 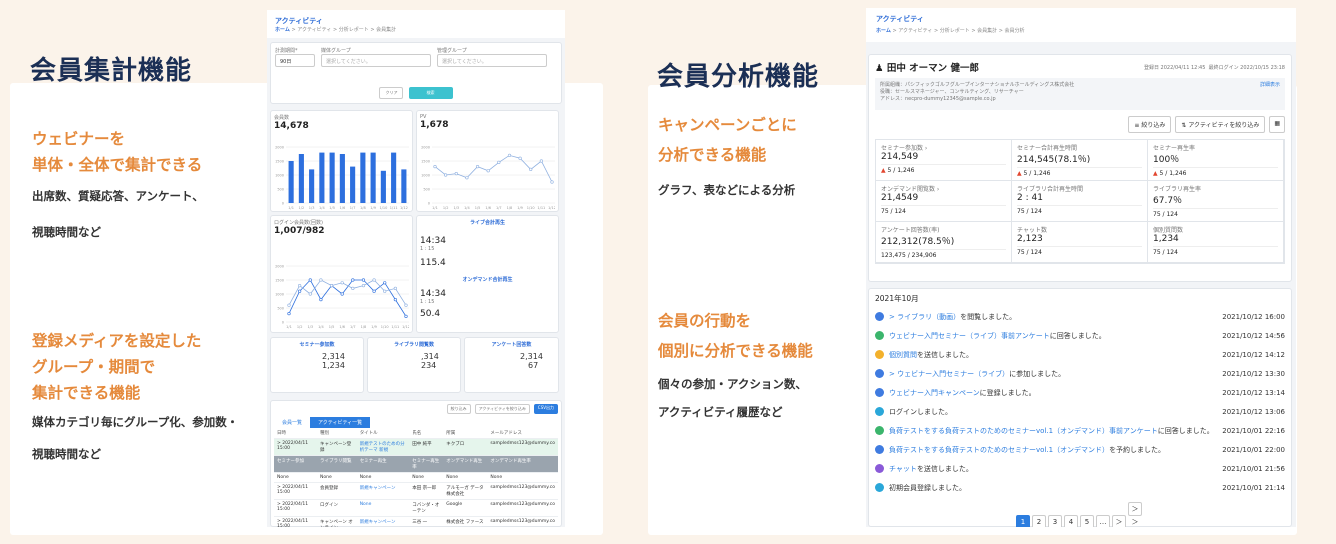 What do you see at coordinates (1087, 521) in the screenshot?
I see `page-button: 5` at bounding box center [1087, 521].